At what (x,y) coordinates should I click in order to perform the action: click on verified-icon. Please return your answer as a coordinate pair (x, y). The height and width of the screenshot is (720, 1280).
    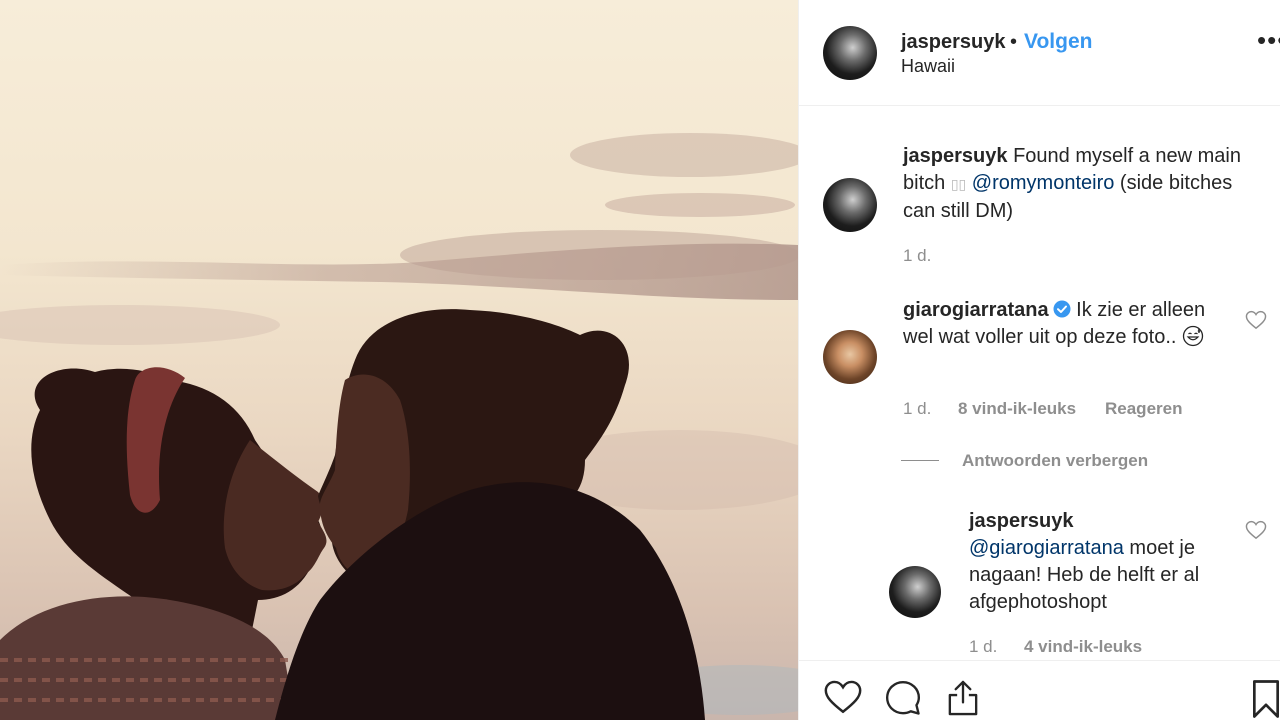
    Looking at the image, I should click on (1062, 309).